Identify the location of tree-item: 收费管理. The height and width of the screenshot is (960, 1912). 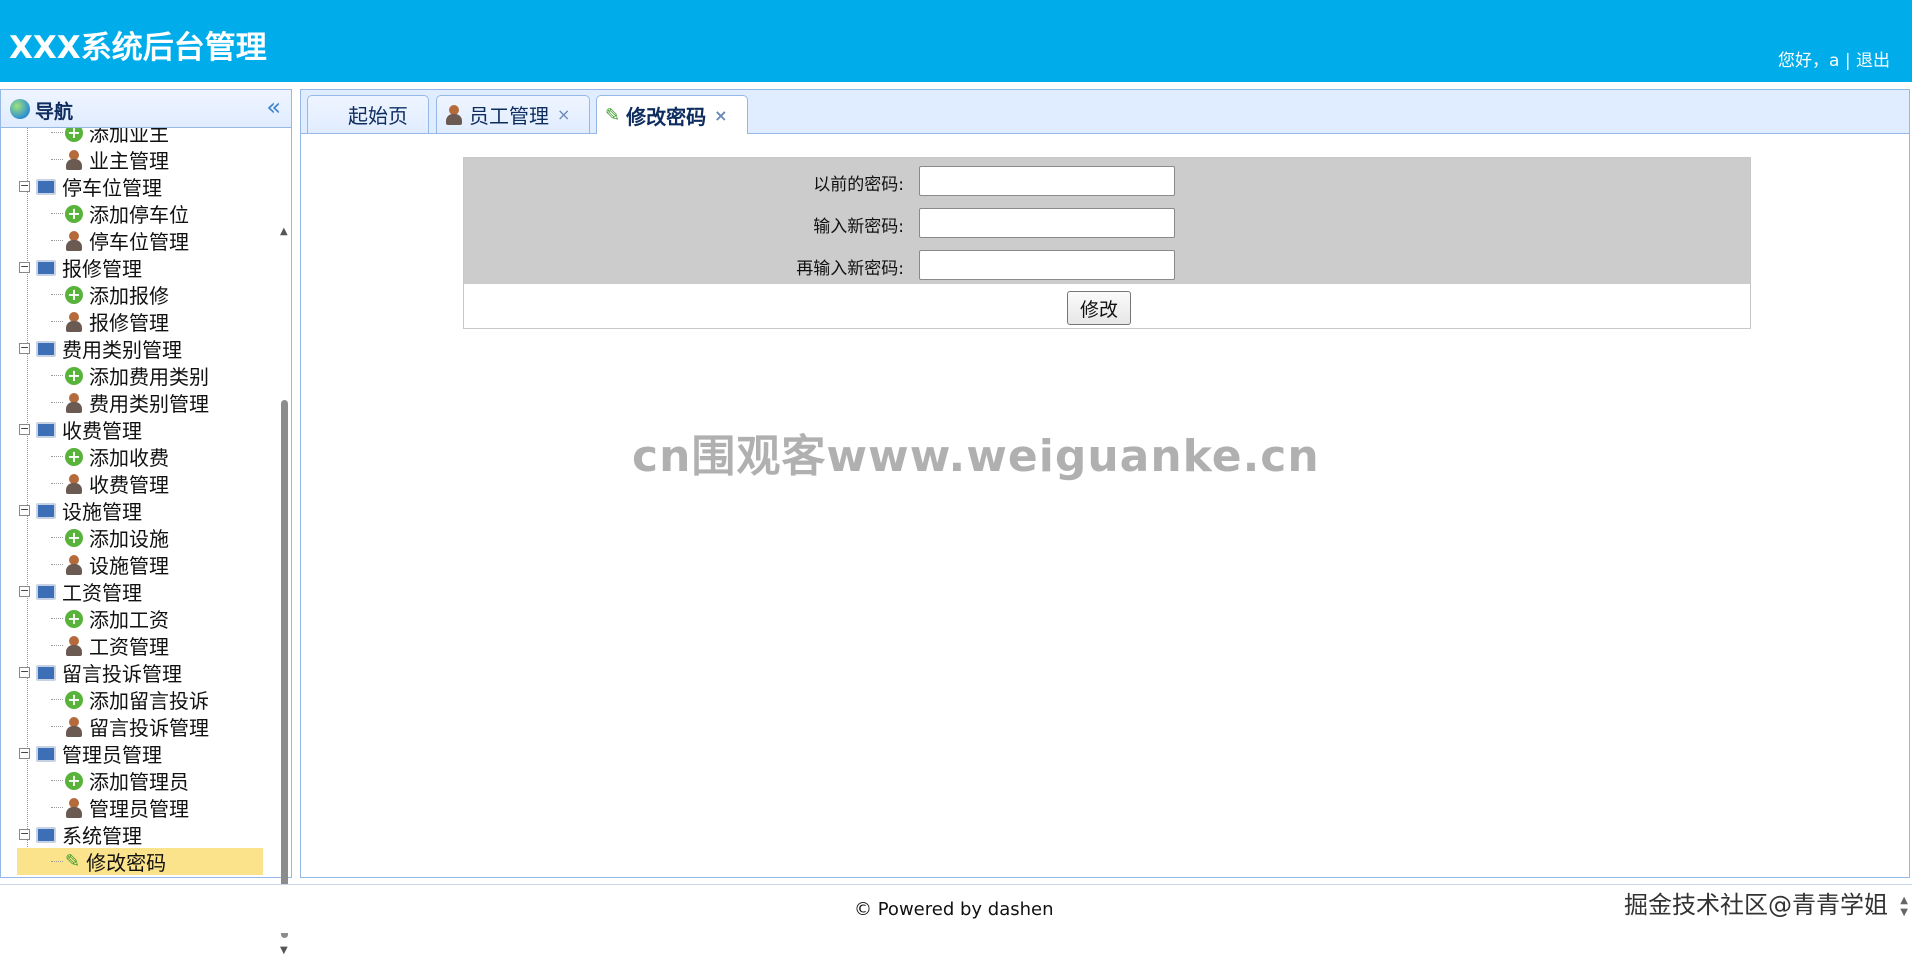
(110, 483).